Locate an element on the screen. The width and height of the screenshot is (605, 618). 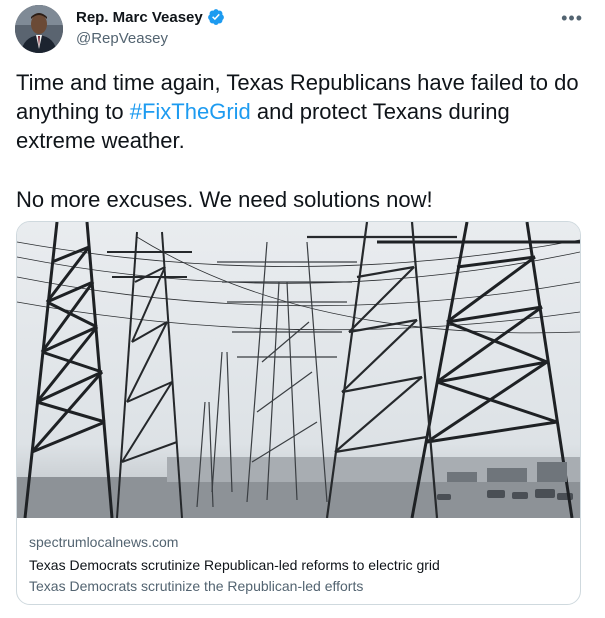
avatar is located at coordinates (39, 29).